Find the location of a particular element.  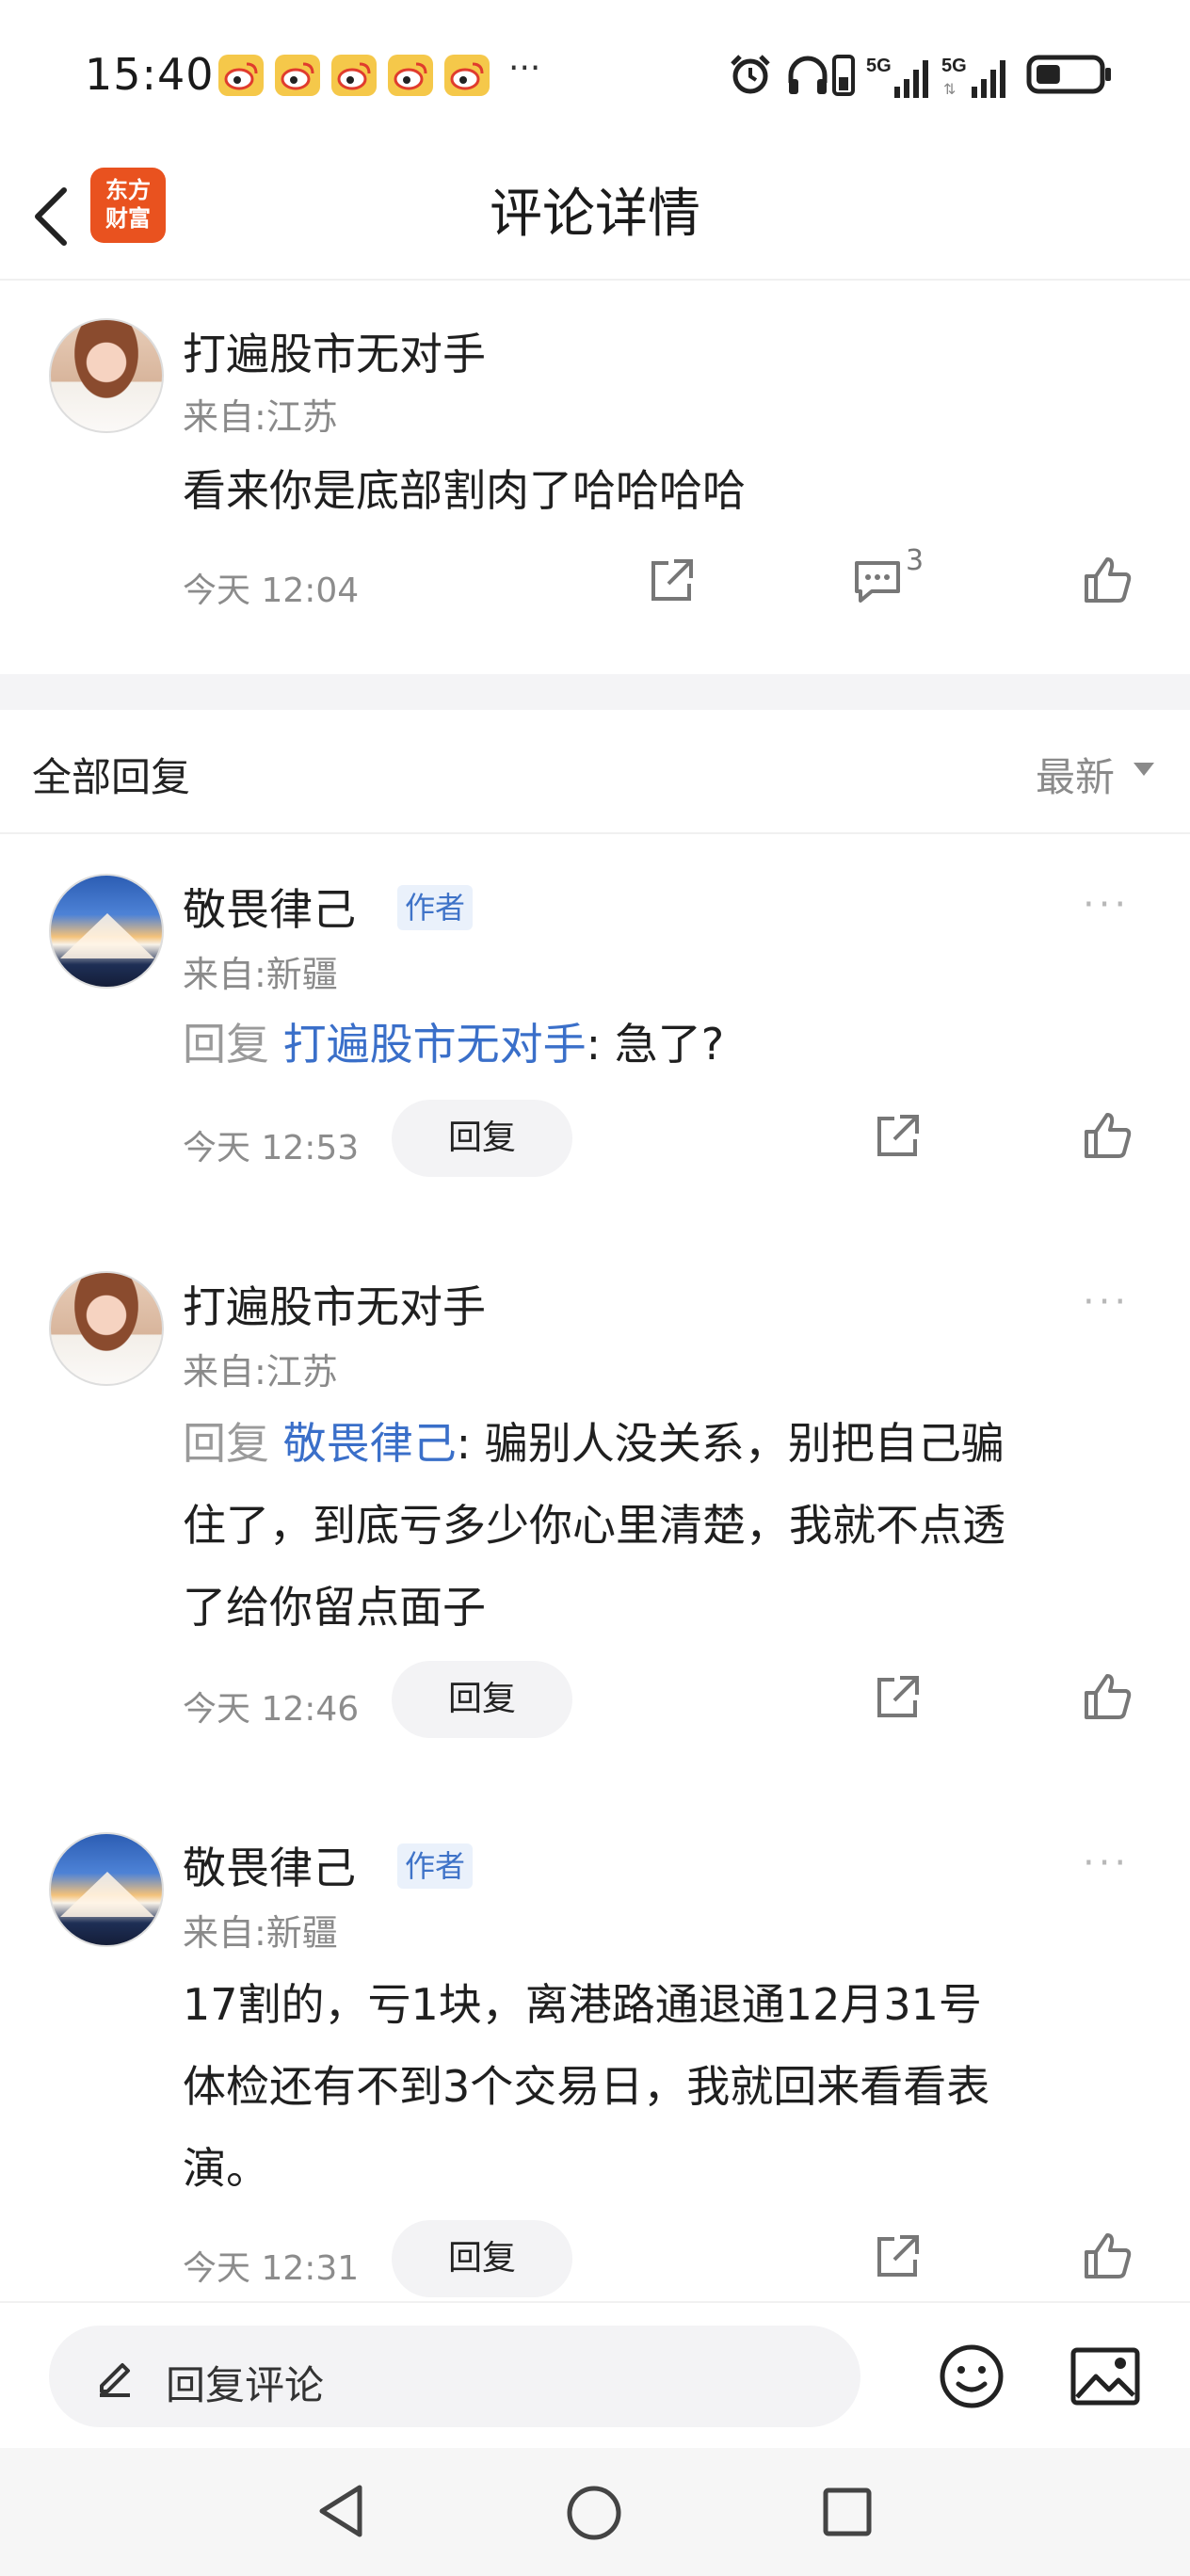

image-icon is located at coordinates (1105, 2376).